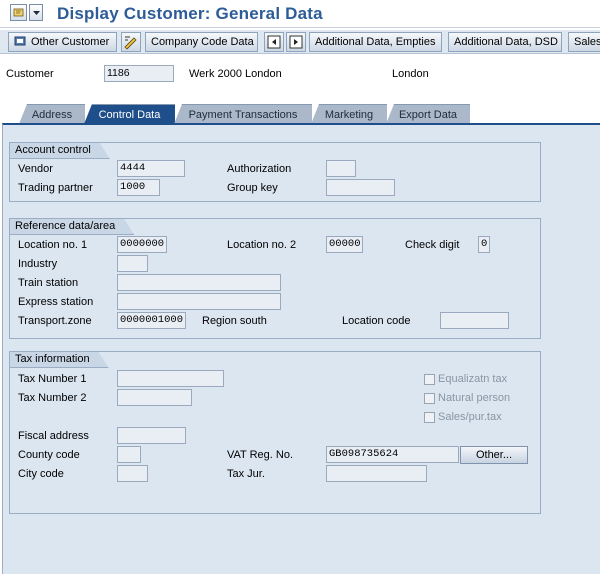 The image size is (600, 574). Describe the element at coordinates (587, 42) in the screenshot. I see `sales-label: Sales` at that location.